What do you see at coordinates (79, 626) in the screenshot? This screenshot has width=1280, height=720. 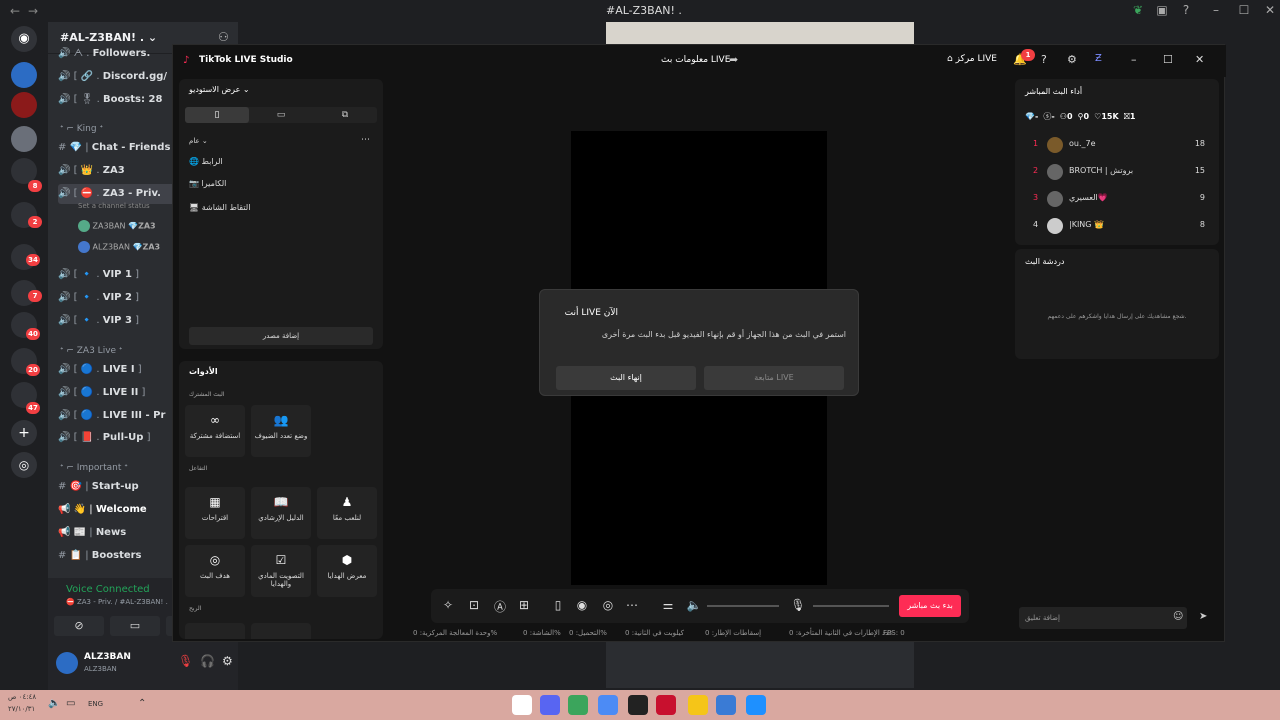 I see `camera-off-icon: ⊘` at bounding box center [79, 626].